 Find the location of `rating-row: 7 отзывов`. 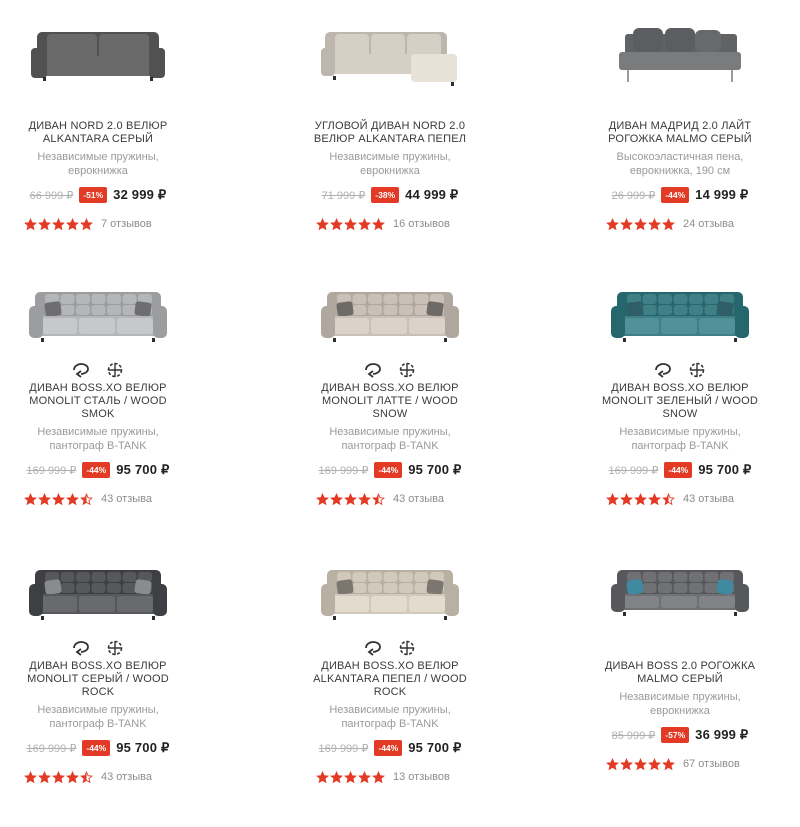

rating-row: 7 отзывов is located at coordinates (98, 224).